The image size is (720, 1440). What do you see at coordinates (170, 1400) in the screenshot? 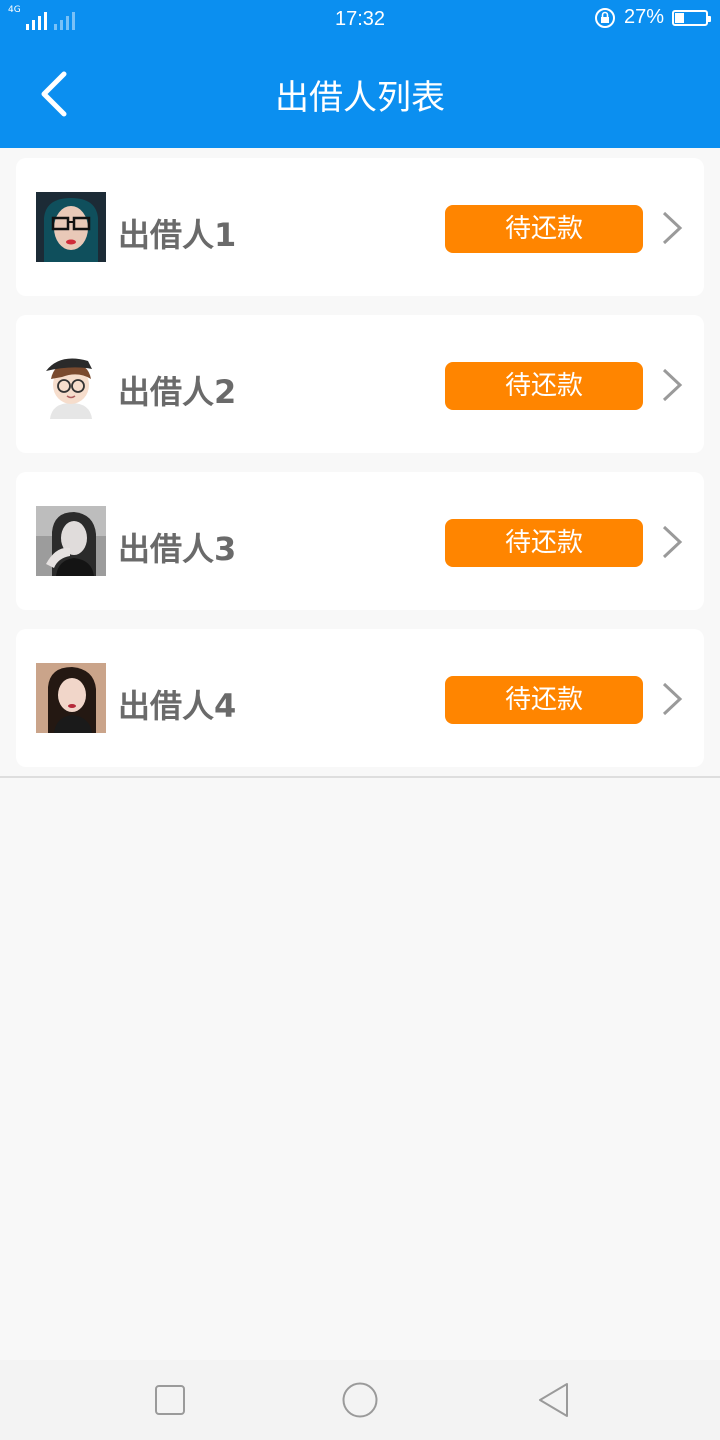
I see `square-recents-icon` at bounding box center [170, 1400].